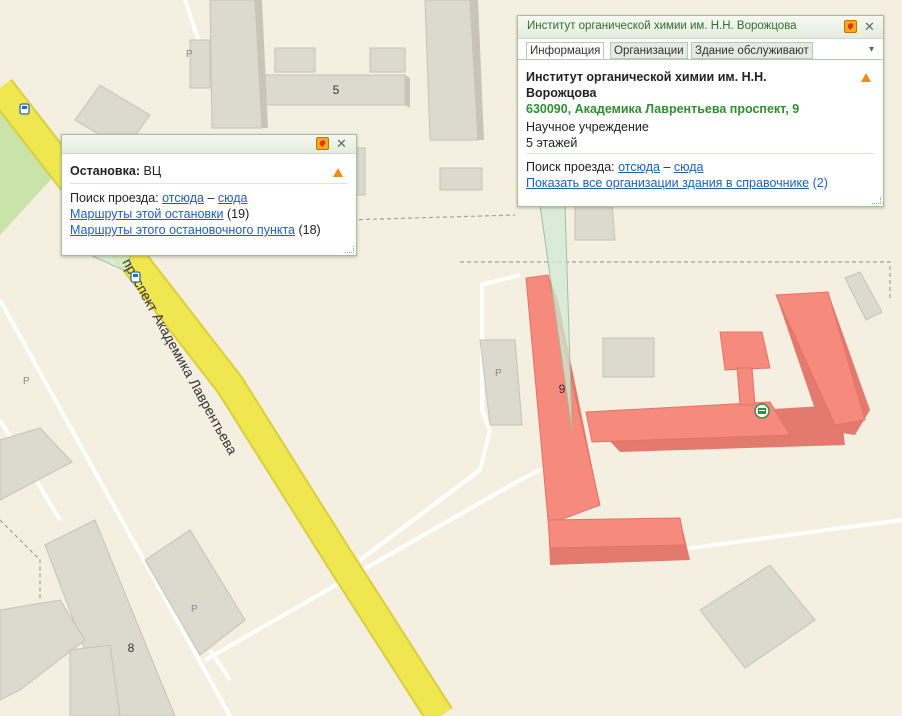 The height and width of the screenshot is (716, 902). I want to click on tabs-overflow-icon: ▾, so click(871, 49).